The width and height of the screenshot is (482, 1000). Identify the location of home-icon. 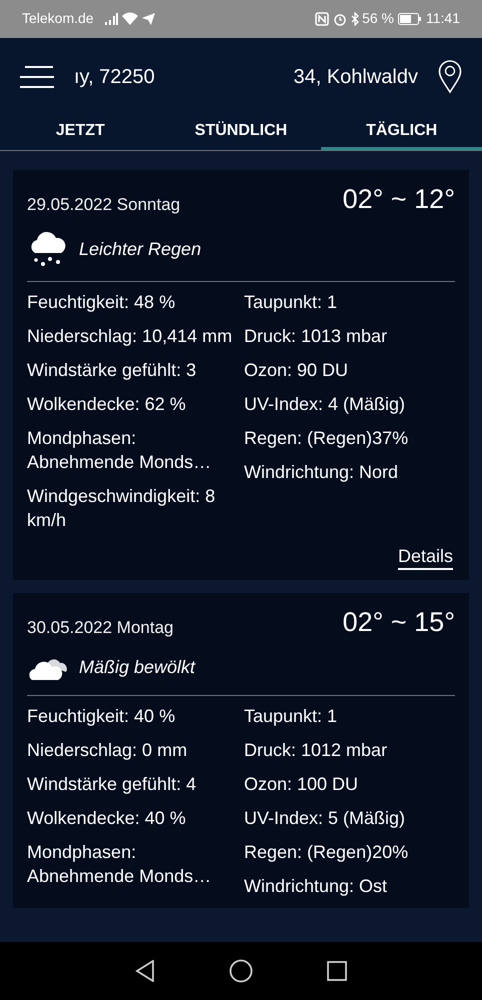
(241, 971).